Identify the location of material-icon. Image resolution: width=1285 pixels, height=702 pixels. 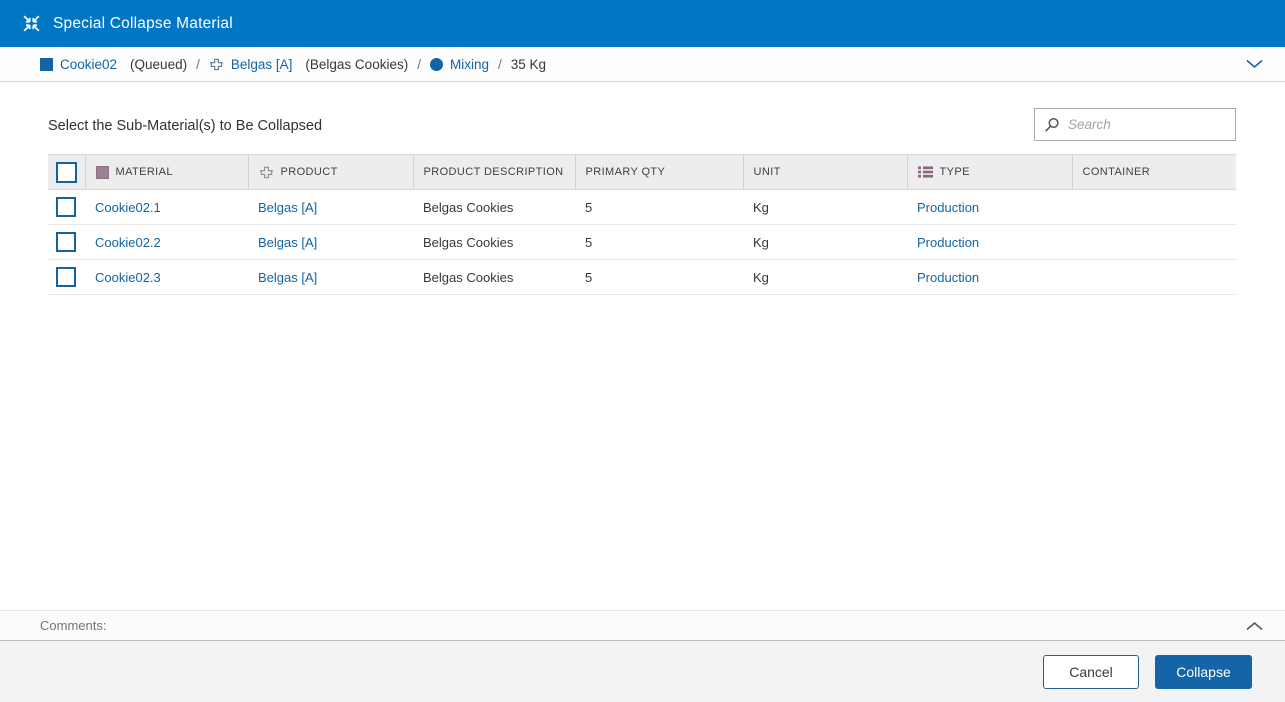
(102, 172).